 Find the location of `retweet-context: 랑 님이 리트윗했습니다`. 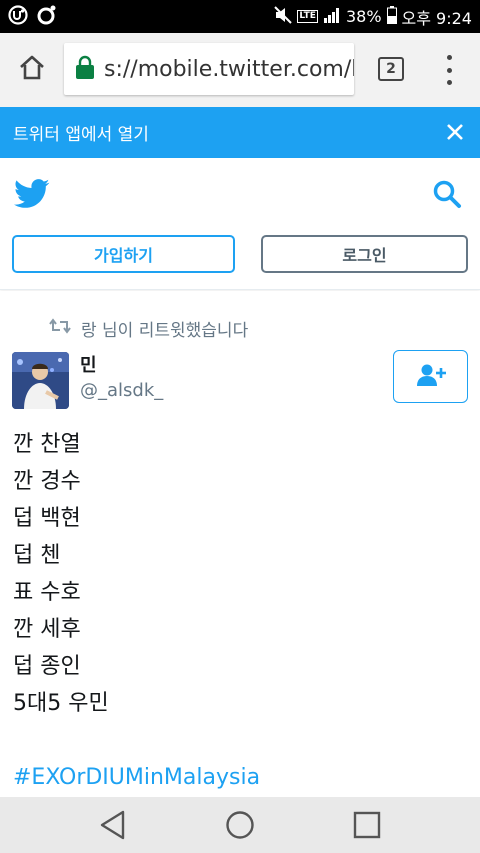

retweet-context: 랑 님이 리트윗했습니다 is located at coordinates (148, 328).